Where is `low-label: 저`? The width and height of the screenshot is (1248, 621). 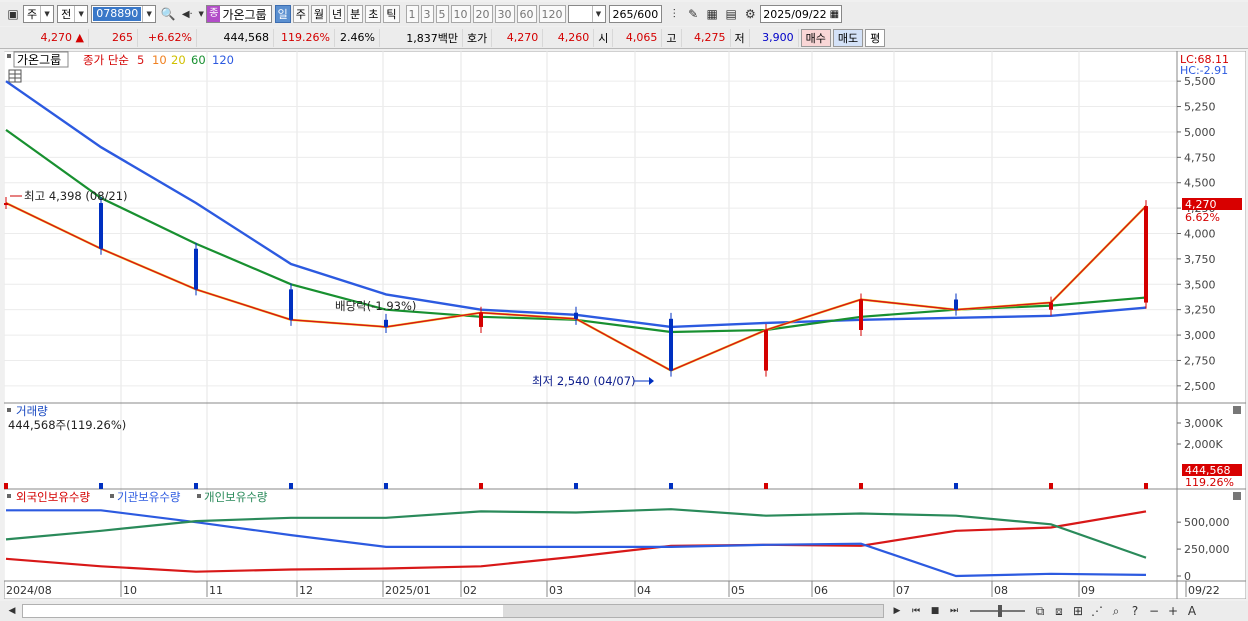
low-label: 저 is located at coordinates (740, 37).